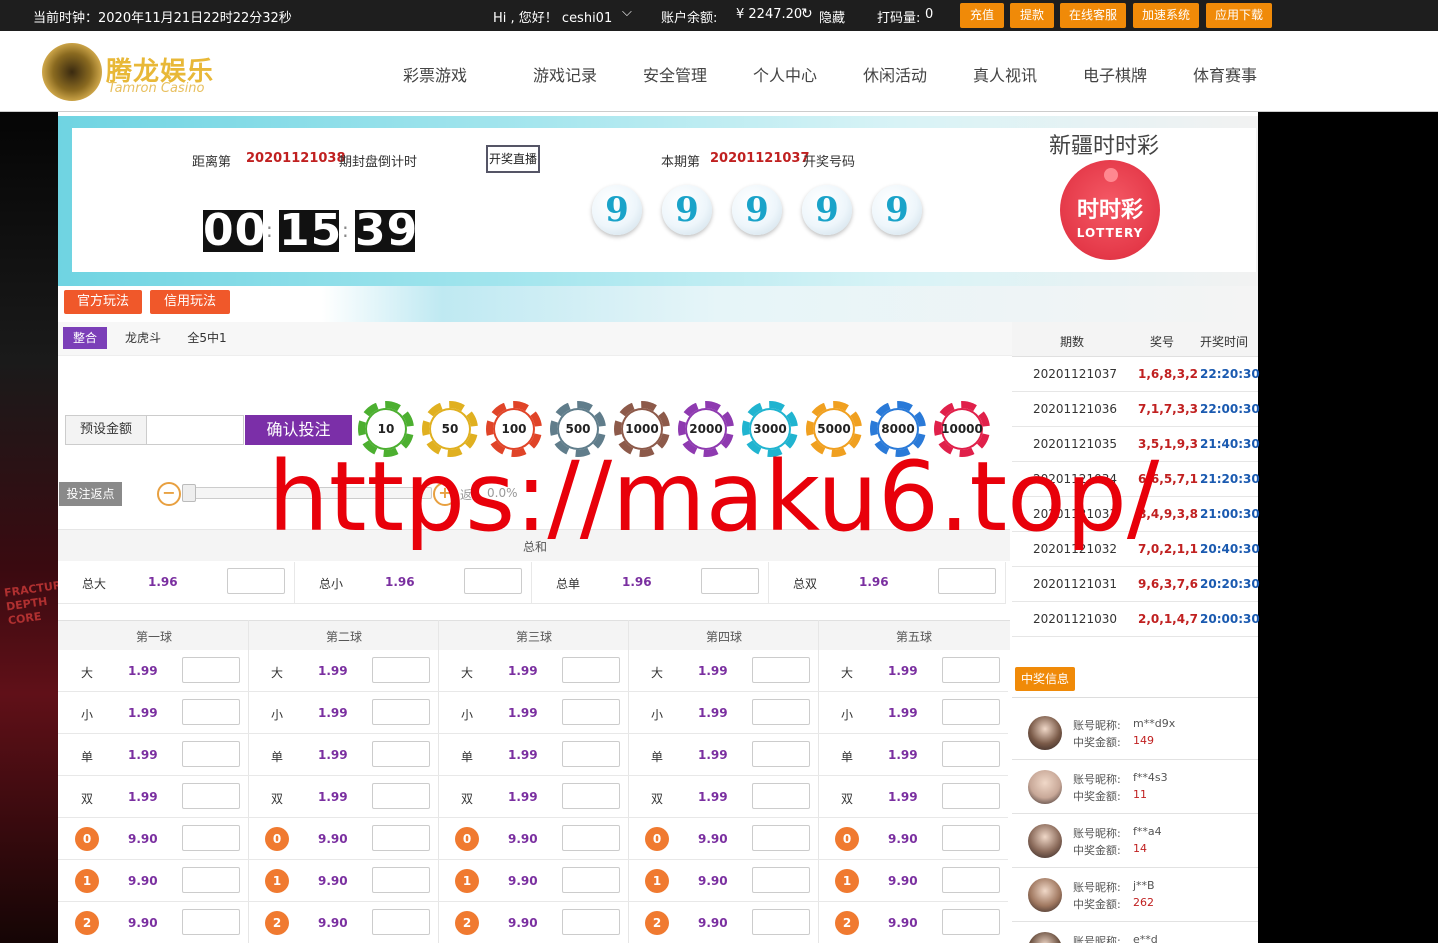 The image size is (1438, 943). I want to click on greeting-text: Hi , 您好！ ceshi01, so click(552, 16).